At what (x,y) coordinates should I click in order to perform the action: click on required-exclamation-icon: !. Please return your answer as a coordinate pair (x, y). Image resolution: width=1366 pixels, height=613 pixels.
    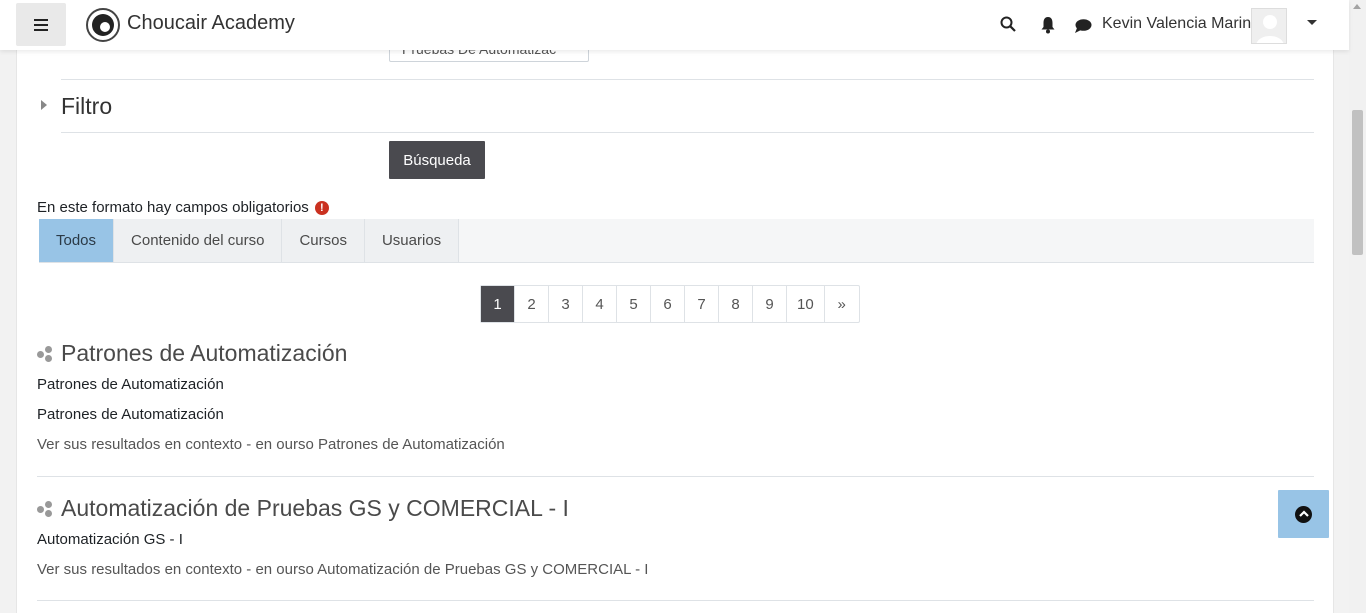
    Looking at the image, I should click on (321, 207).